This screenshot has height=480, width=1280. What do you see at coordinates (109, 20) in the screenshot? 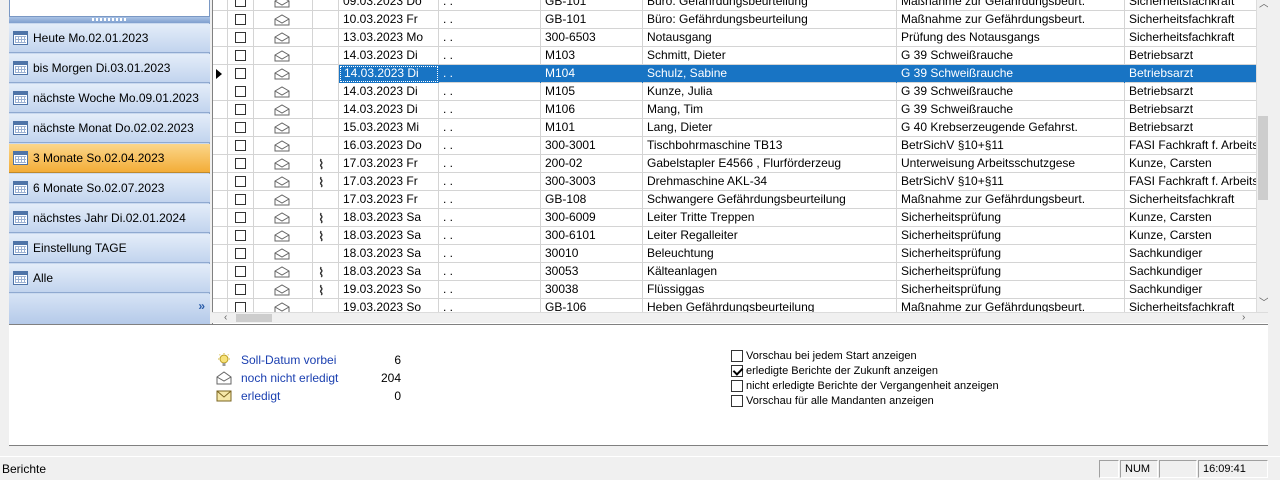
I see `nav-splitter-grip` at bounding box center [109, 20].